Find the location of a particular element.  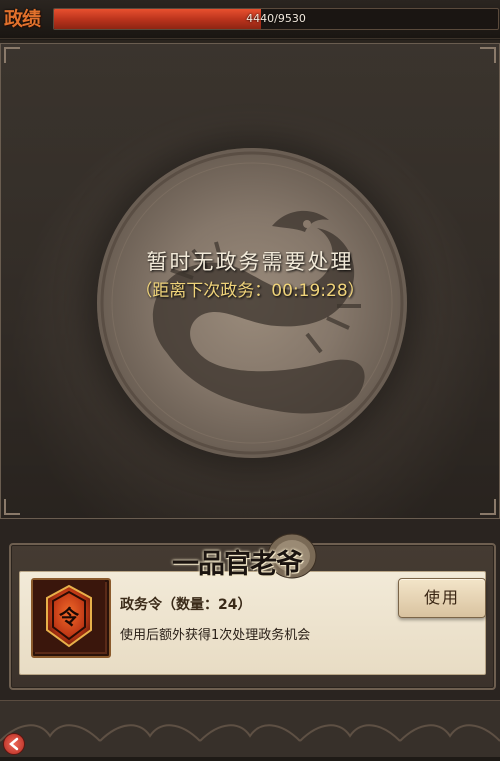

token-icon: 令 is located at coordinates (71, 618).